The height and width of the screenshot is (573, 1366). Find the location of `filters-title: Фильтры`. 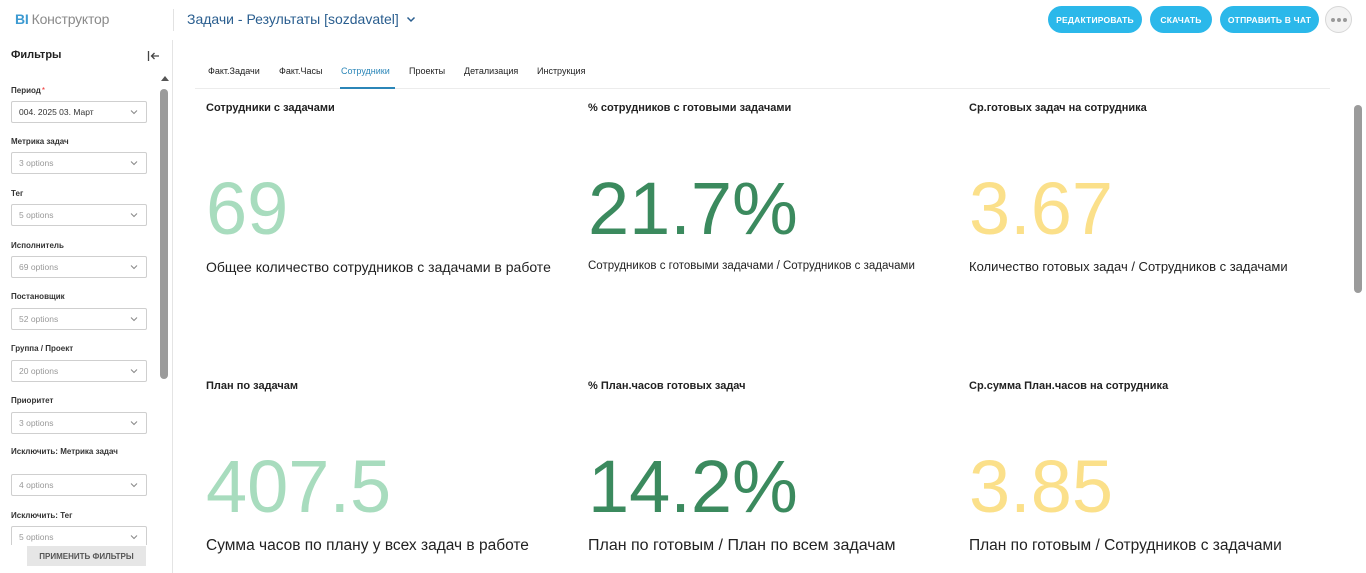

filters-title: Фильтры is located at coordinates (36, 55).